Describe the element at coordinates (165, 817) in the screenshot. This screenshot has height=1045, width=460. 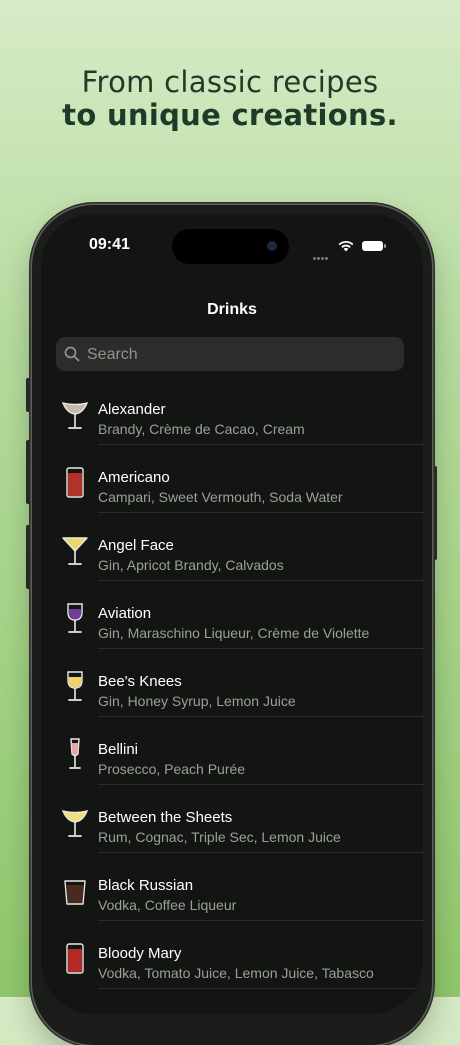
I see `drink-name: Between the Sheets` at that location.